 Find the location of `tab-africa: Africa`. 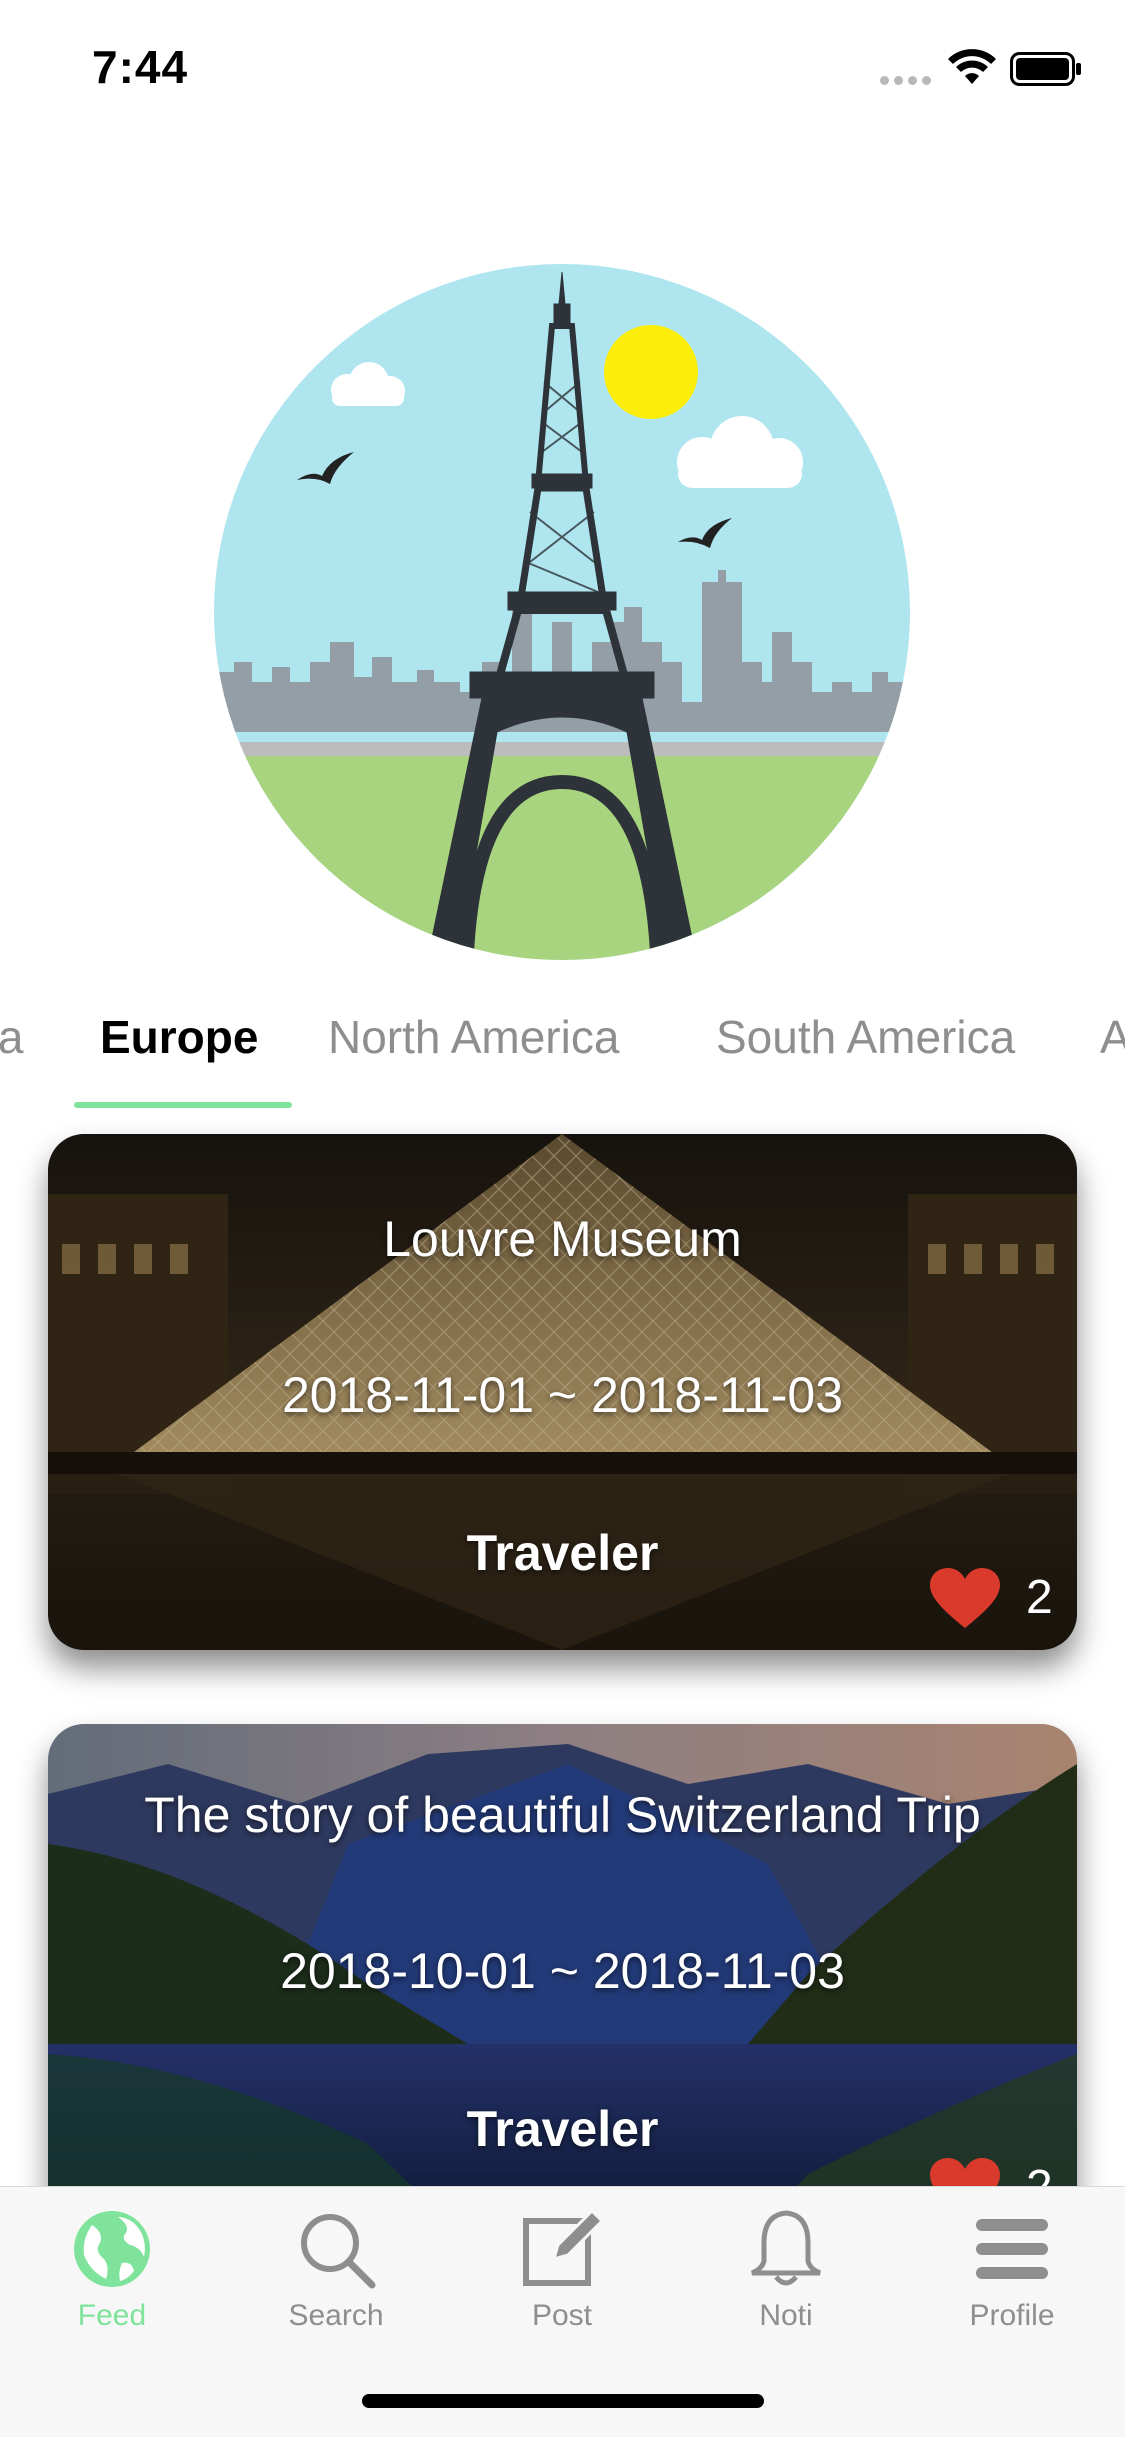

tab-africa: Africa is located at coordinates (1112, 1037).